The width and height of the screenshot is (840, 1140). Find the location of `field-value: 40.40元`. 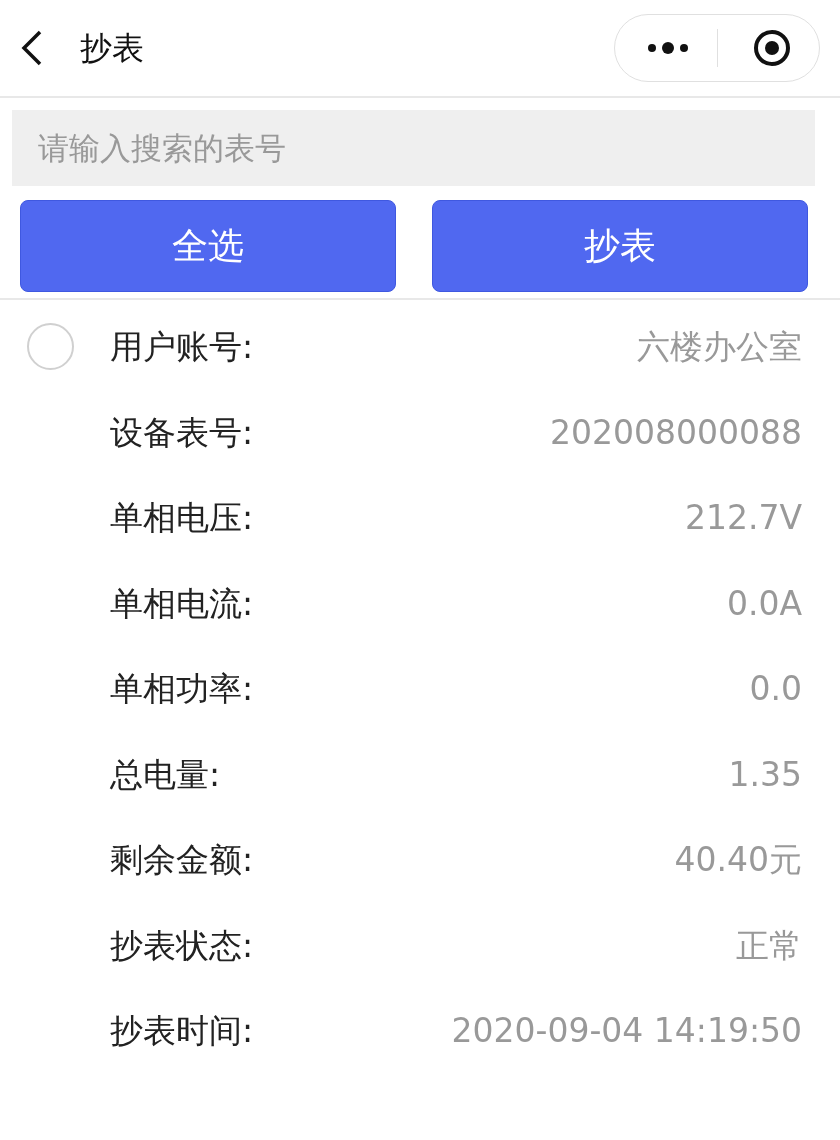

field-value: 40.40元 is located at coordinates (738, 860).